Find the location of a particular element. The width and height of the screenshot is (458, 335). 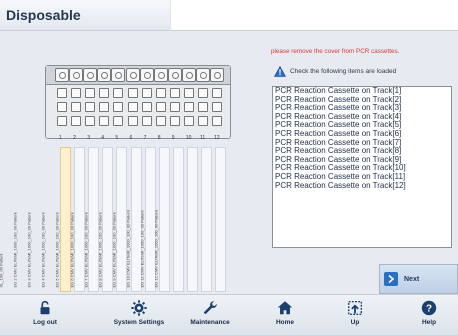

track-column: EG 9 CMV ELITeMt_1000_100_00 Patient is located at coordinates (147, 219).